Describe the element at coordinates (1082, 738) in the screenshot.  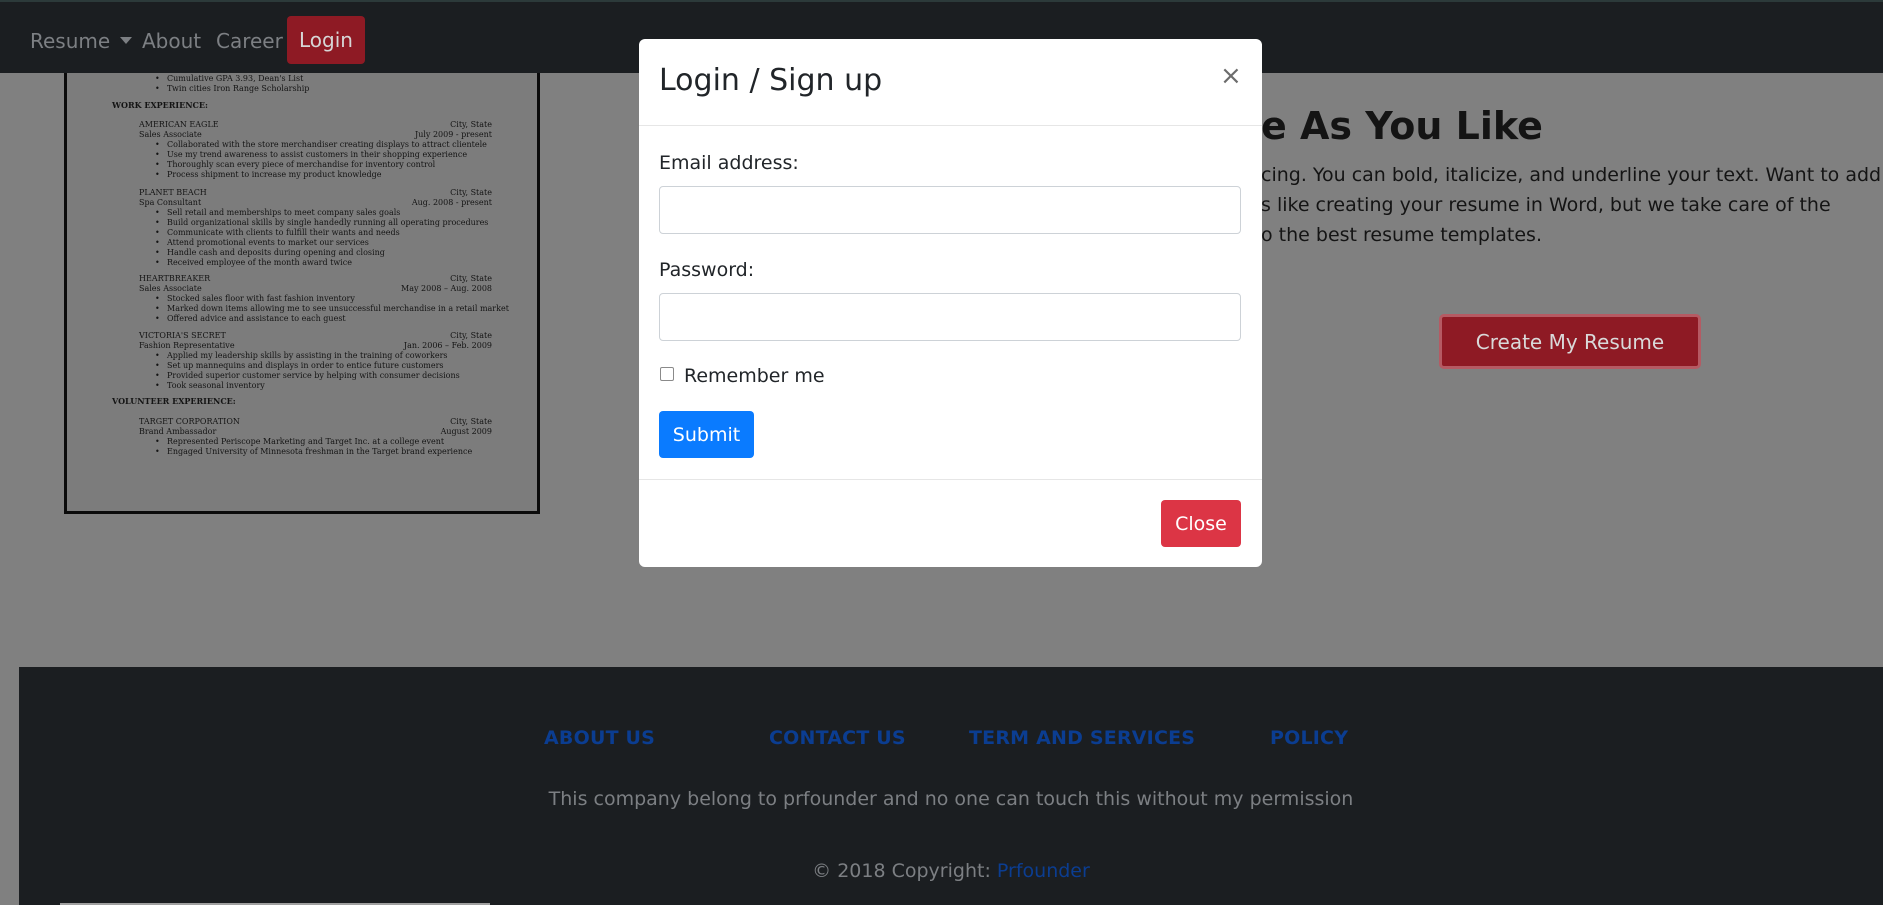
I see `footer-link-terms: TERM AND SERVICES` at that location.